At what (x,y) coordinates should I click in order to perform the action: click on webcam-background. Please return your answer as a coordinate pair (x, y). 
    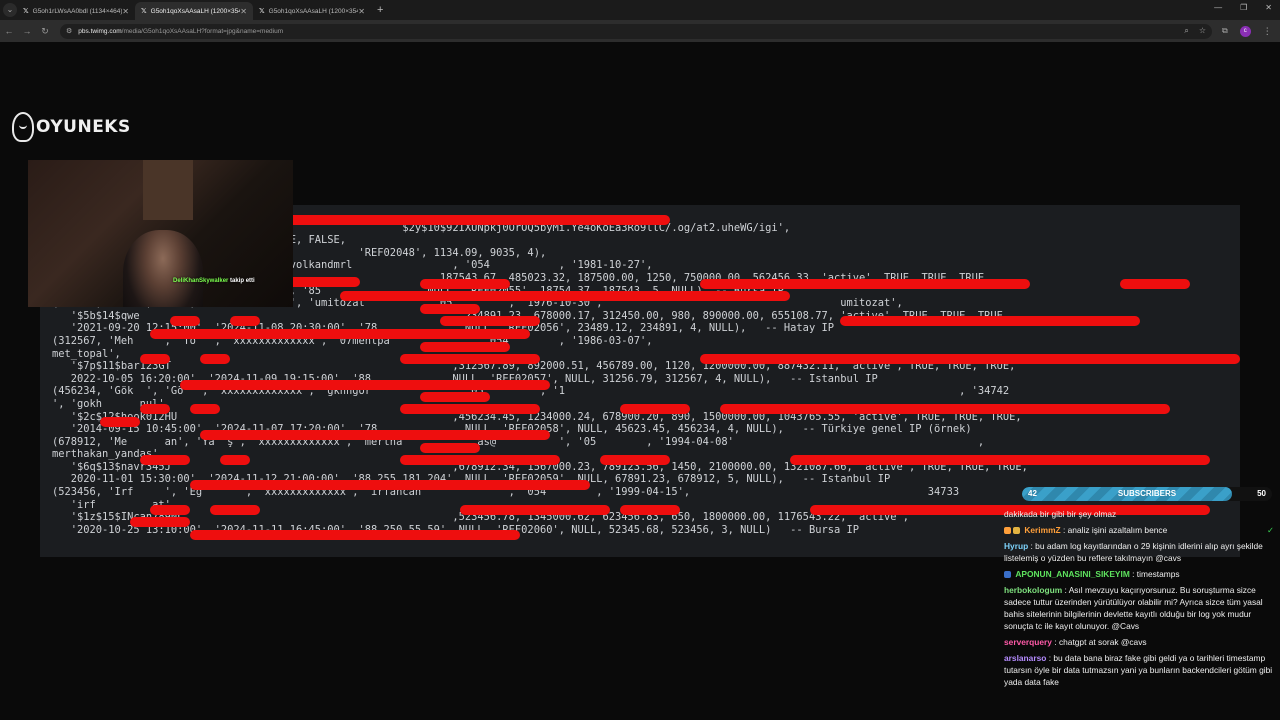
    Looking at the image, I should click on (168, 190).